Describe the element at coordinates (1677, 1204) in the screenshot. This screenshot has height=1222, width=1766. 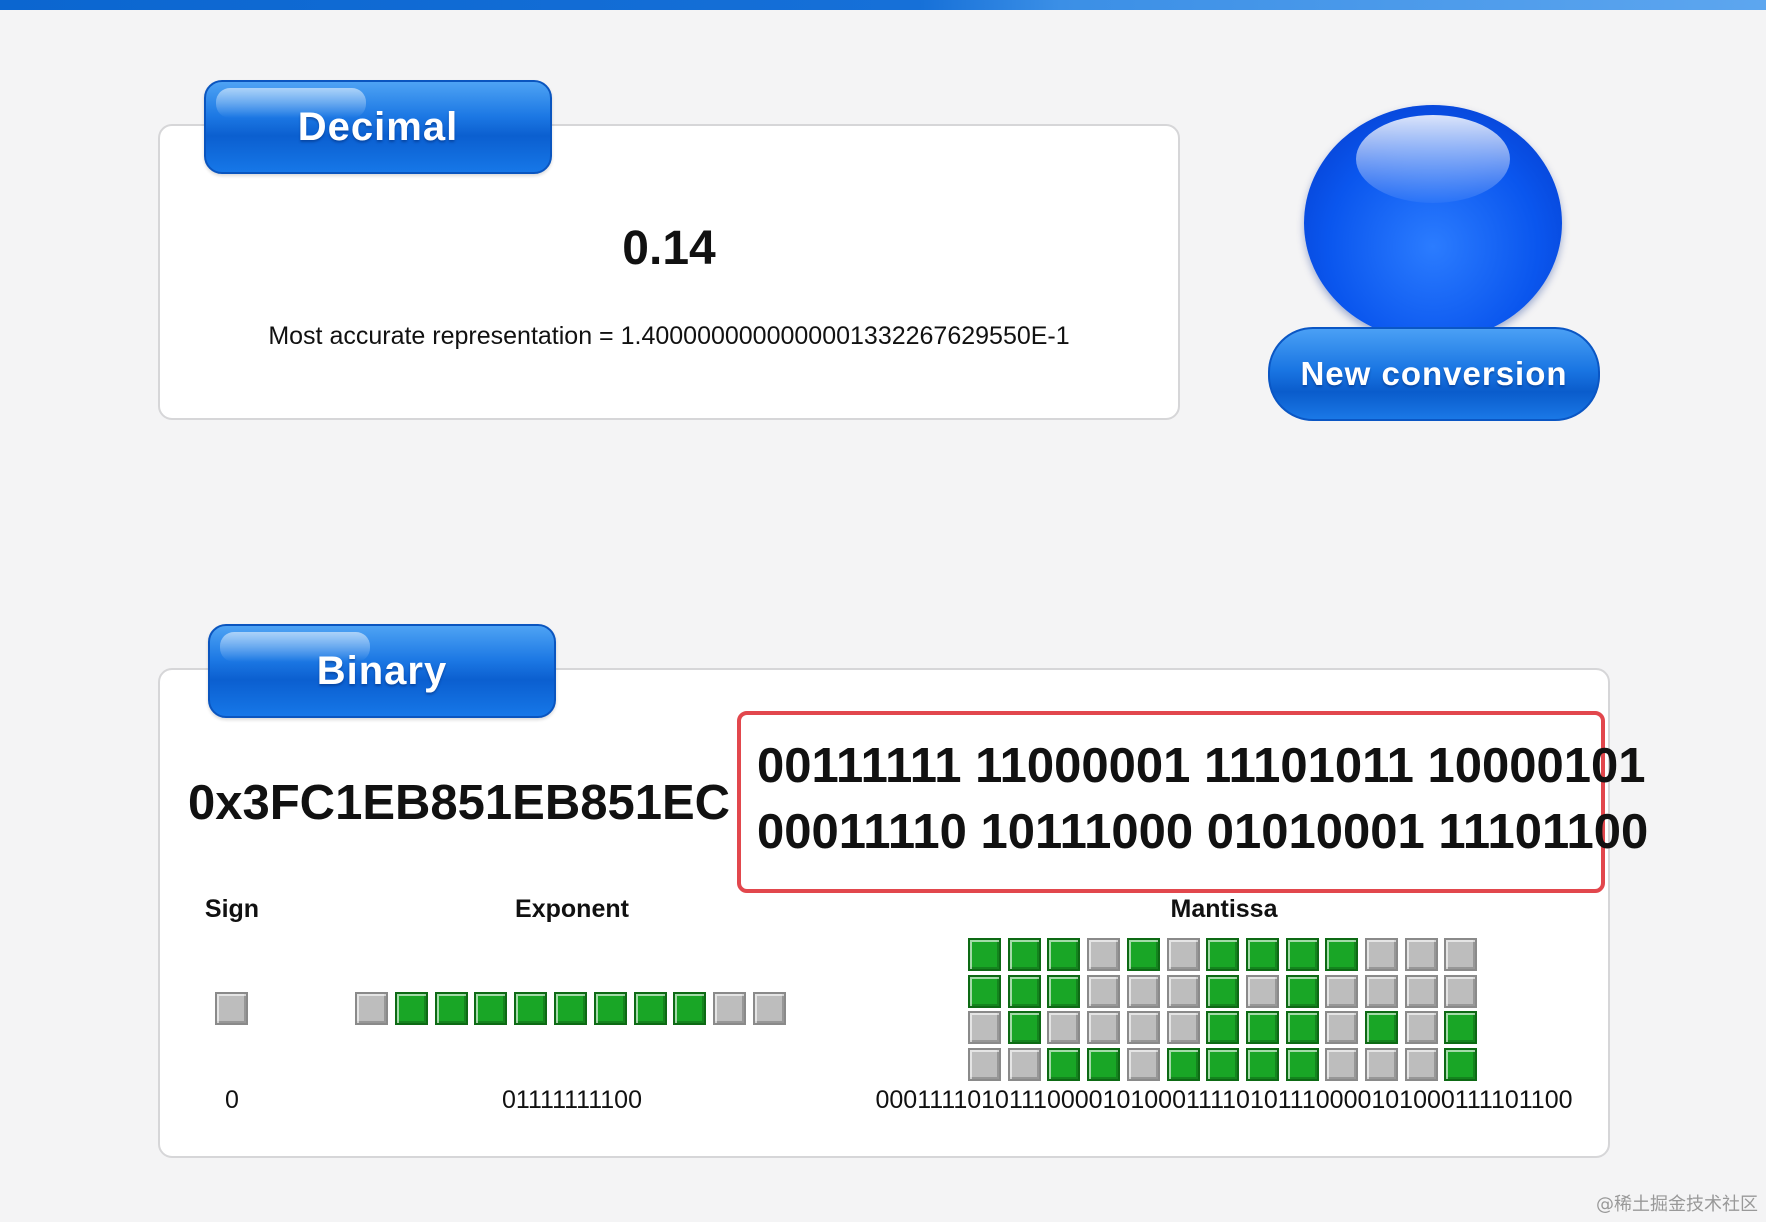
I see `watermark: @稀土掘金技术社区` at that location.